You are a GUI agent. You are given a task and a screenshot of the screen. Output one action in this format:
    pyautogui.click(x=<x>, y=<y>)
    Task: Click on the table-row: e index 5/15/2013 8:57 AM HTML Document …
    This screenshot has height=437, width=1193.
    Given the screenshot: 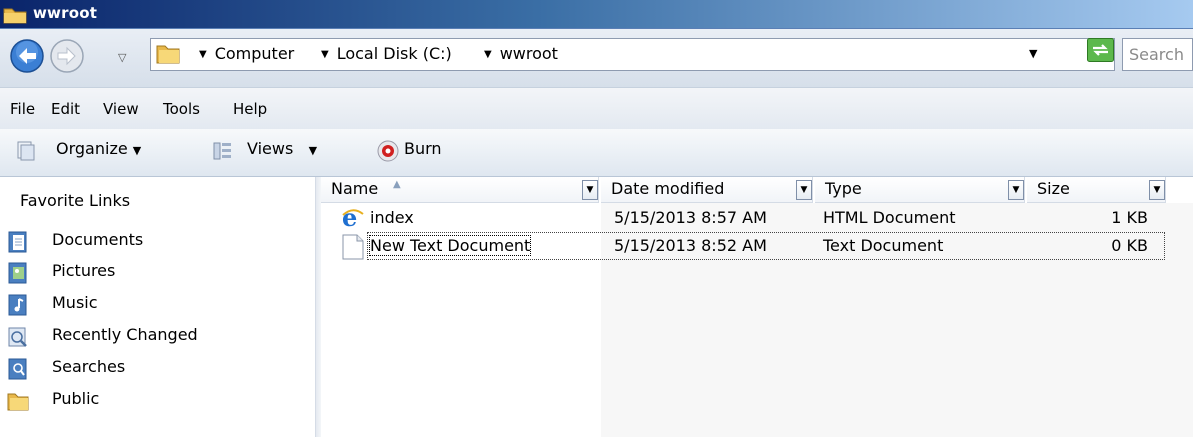 What is the action you would take?
    pyautogui.click(x=743, y=218)
    